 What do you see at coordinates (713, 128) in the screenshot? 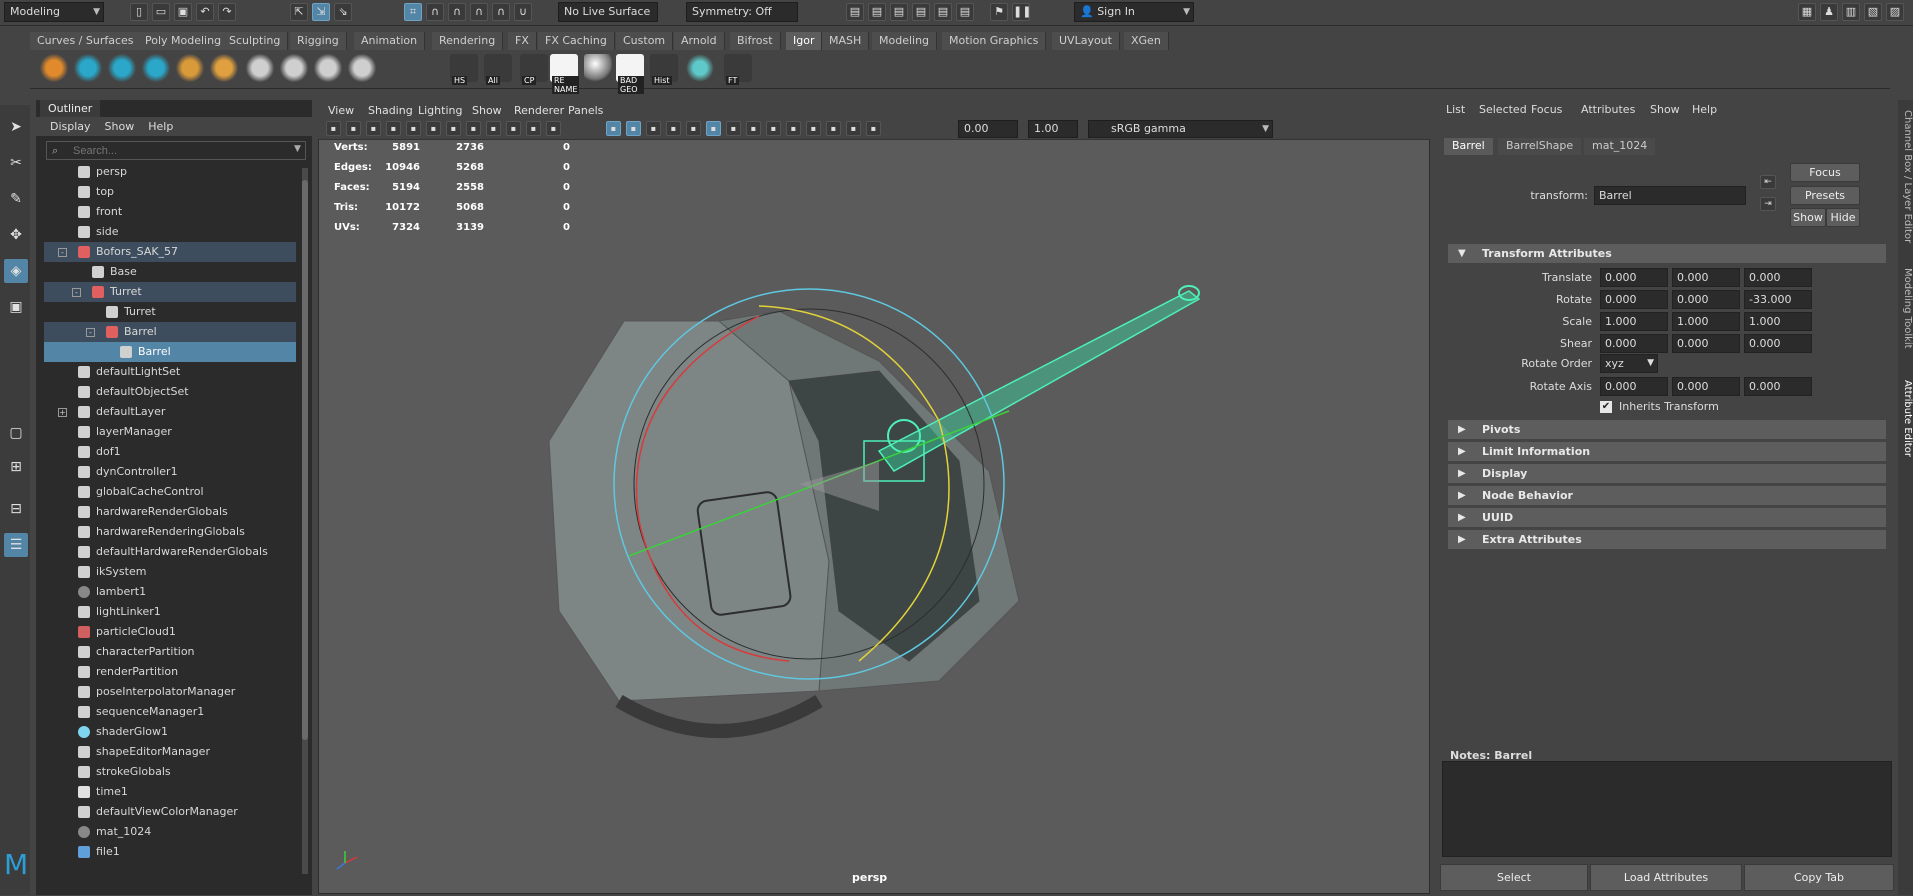
I see `shadows-icon: ▪` at bounding box center [713, 128].